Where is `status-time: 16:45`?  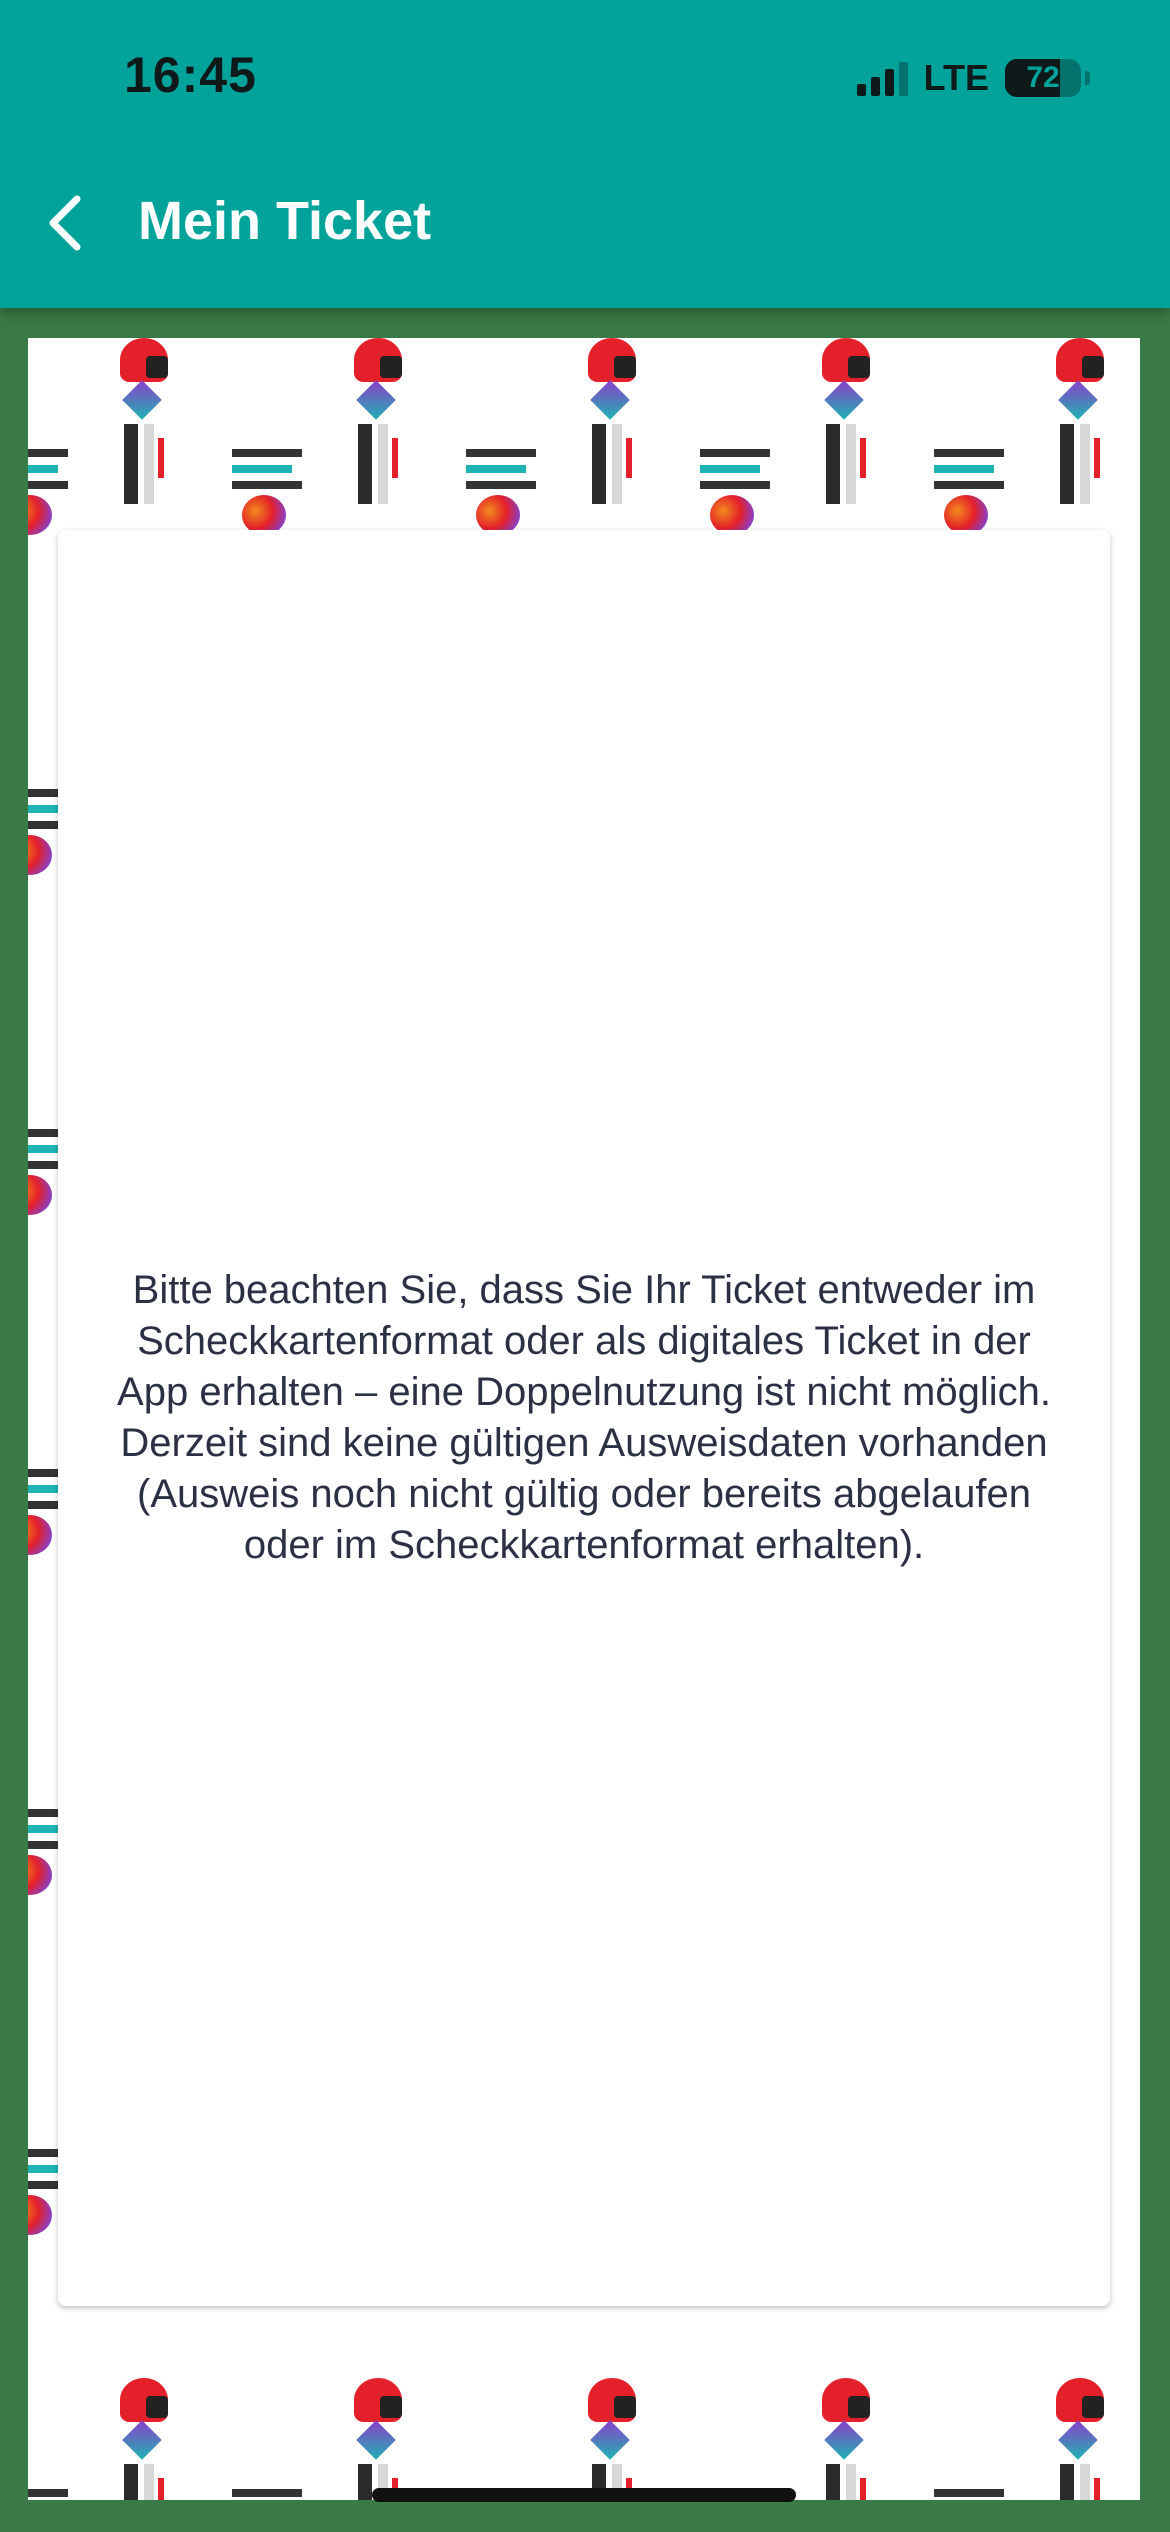
status-time: 16:45 is located at coordinates (190, 75).